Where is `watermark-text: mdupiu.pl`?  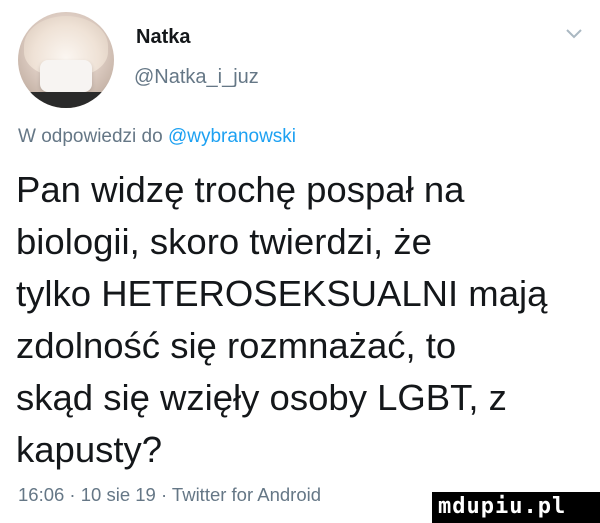 watermark-text: mdupiu.pl is located at coordinates (502, 506).